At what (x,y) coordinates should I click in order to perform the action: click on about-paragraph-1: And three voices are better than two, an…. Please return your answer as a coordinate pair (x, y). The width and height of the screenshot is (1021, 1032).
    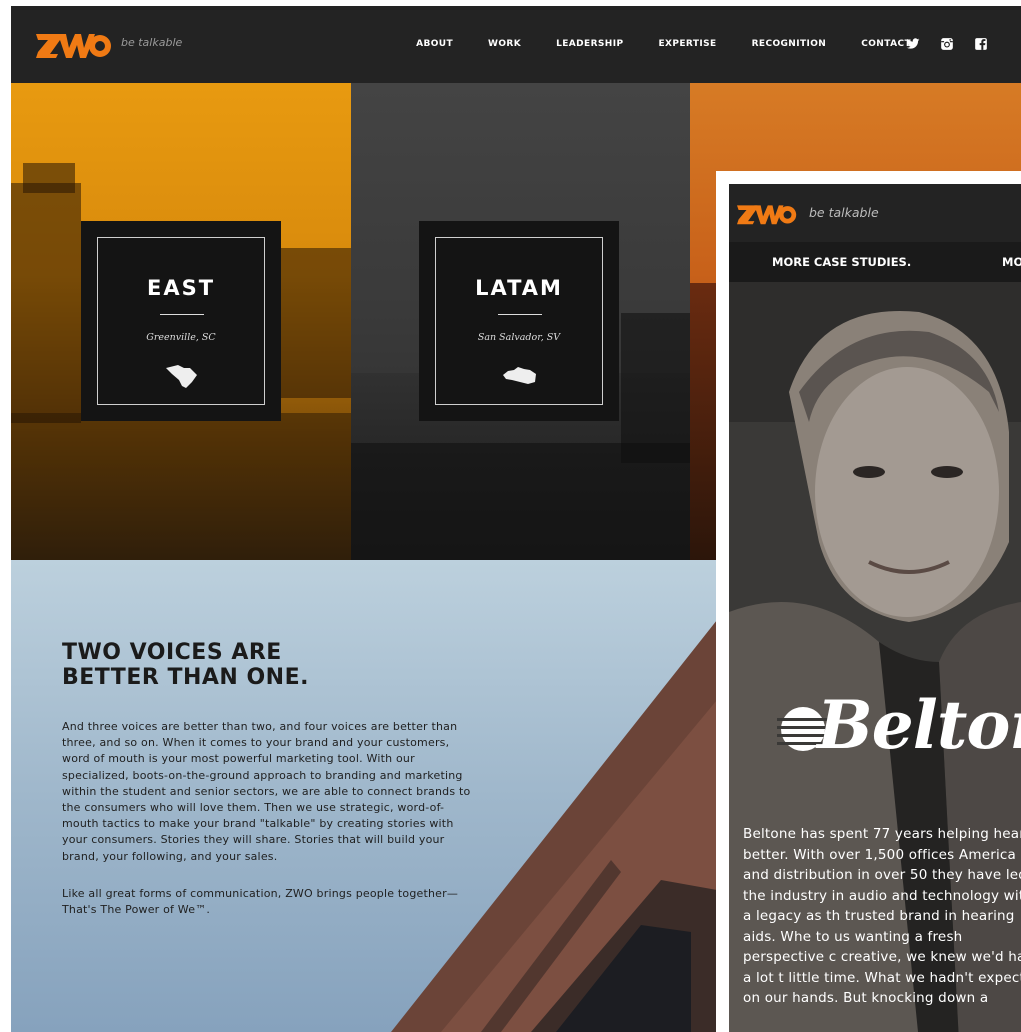
    Looking at the image, I should click on (266, 791).